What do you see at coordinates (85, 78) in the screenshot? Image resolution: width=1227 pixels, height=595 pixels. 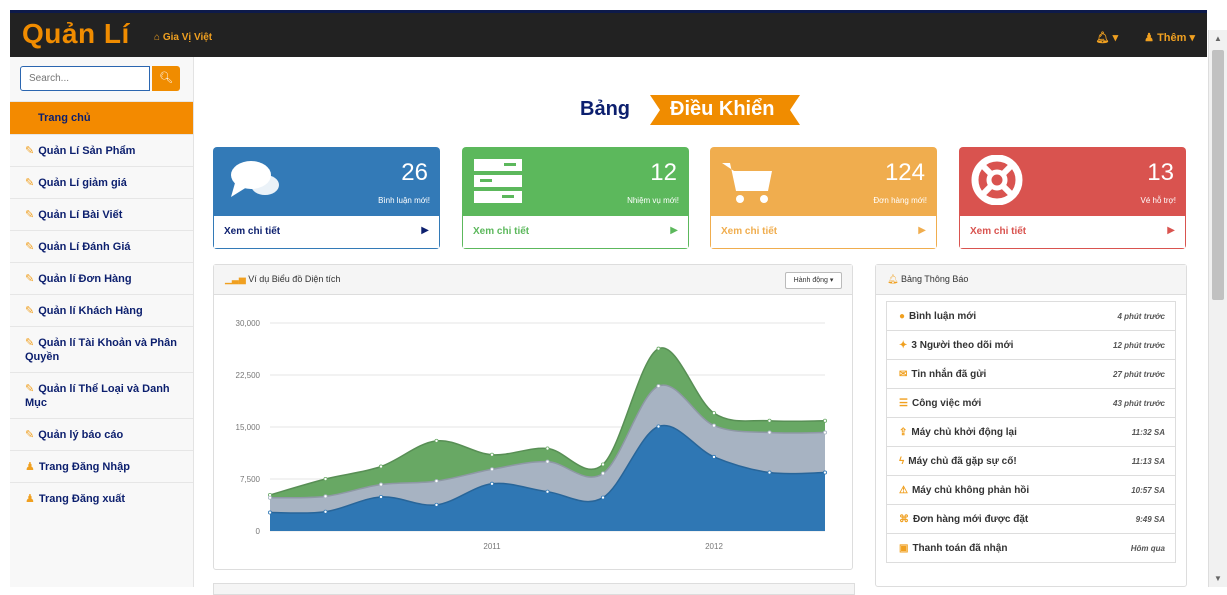 I see `search-input` at bounding box center [85, 78].